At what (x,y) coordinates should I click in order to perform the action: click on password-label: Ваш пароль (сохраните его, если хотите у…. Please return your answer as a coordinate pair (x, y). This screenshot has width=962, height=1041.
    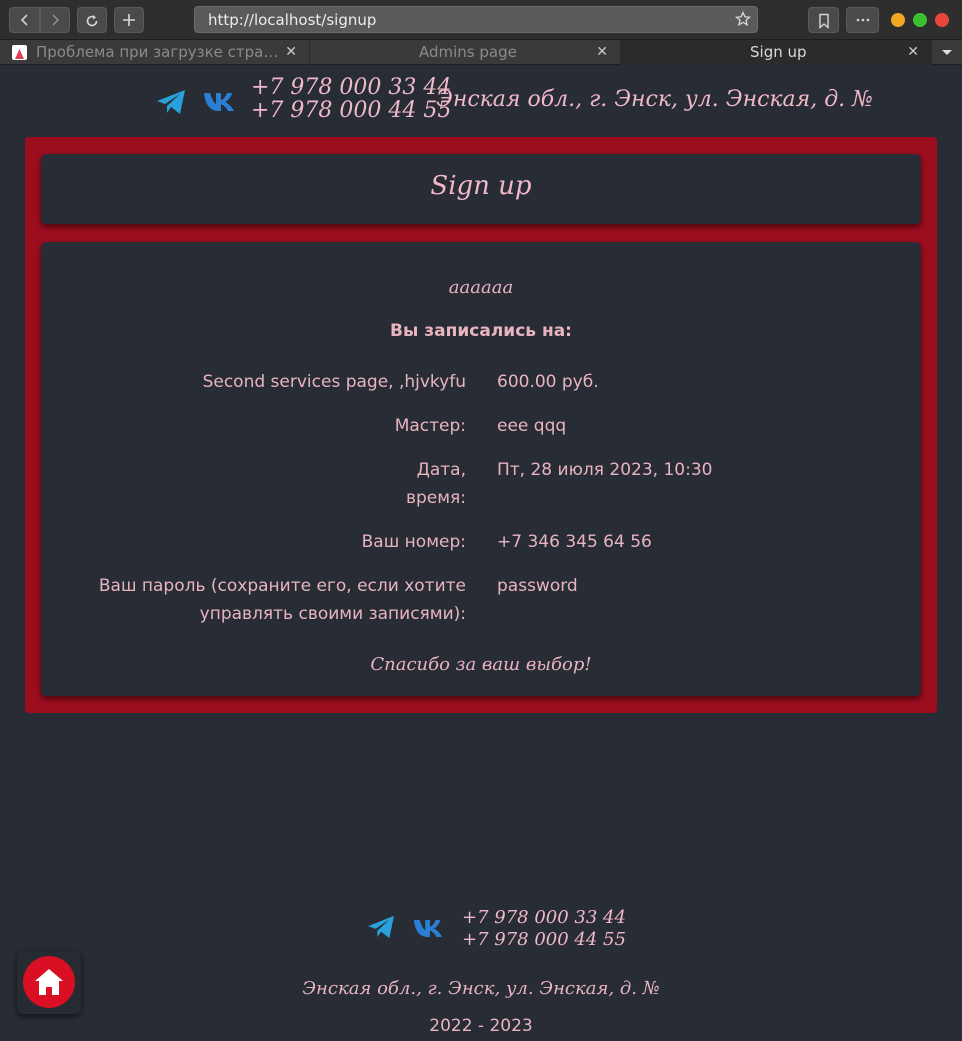
    Looking at the image, I should click on (282, 600).